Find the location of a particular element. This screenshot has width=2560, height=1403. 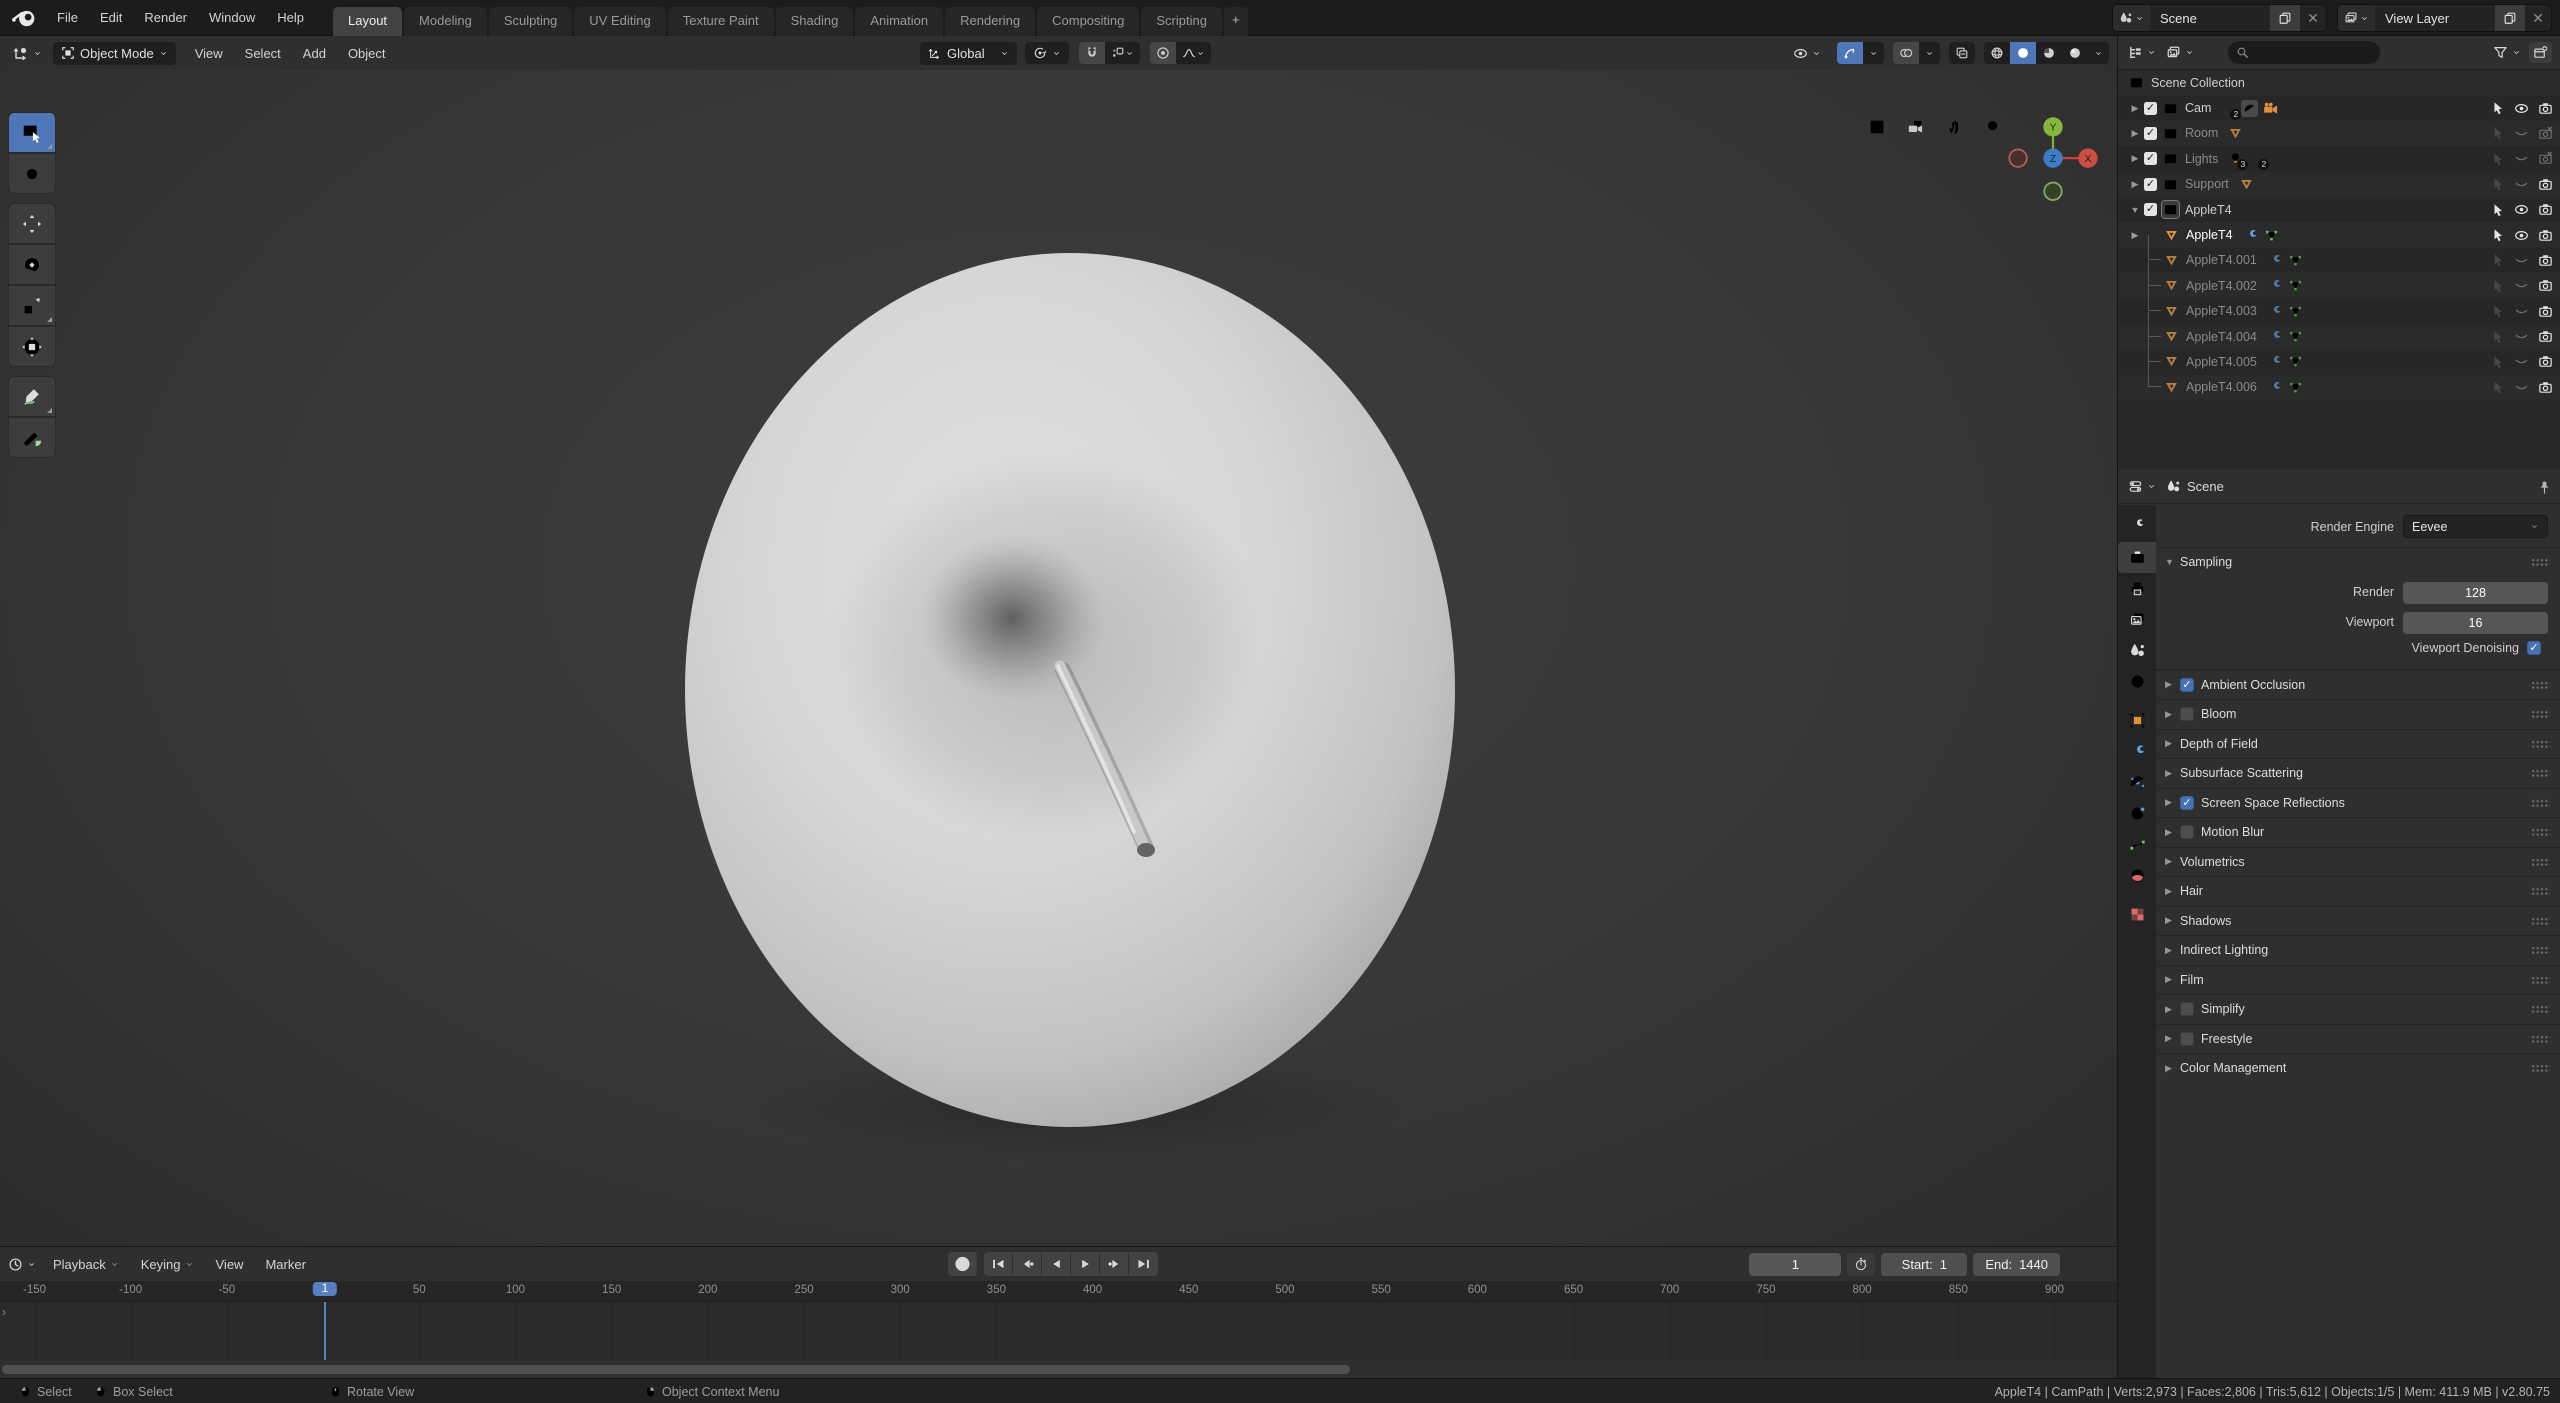

transform-tool is located at coordinates (32, 346).